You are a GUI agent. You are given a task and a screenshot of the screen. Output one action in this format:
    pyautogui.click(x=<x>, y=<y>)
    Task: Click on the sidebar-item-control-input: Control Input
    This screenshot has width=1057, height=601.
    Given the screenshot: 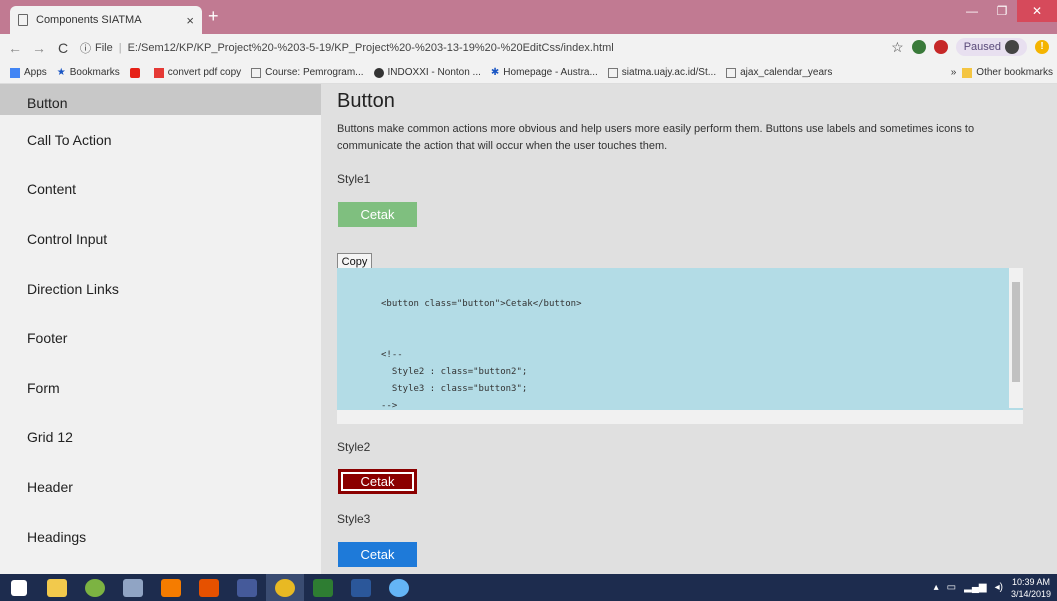 What is the action you would take?
    pyautogui.click(x=160, y=239)
    